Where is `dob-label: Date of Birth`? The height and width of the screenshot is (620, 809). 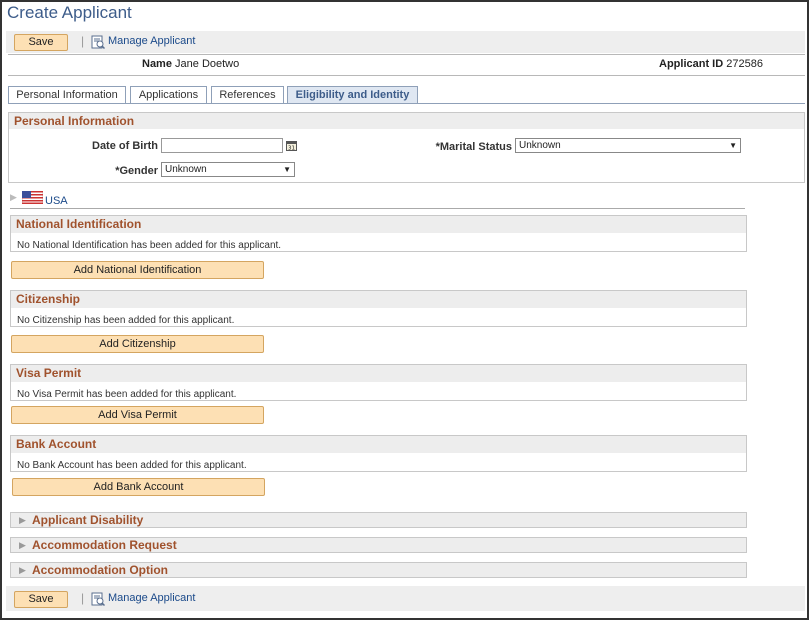
dob-label: Date of Birth is located at coordinates (125, 146).